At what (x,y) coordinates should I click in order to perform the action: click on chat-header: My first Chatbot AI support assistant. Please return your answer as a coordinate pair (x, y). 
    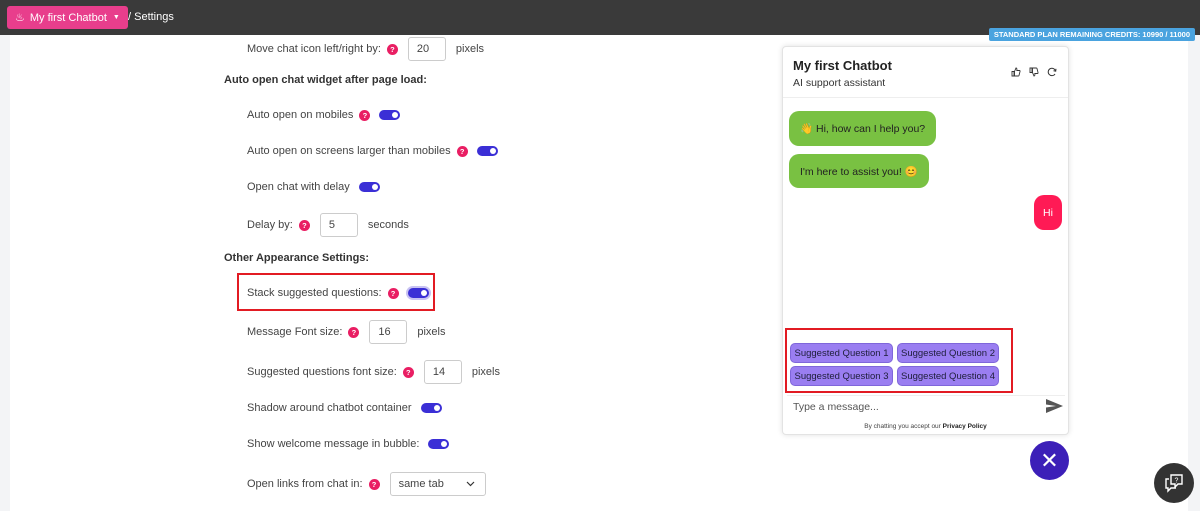
    Looking at the image, I should click on (925, 72).